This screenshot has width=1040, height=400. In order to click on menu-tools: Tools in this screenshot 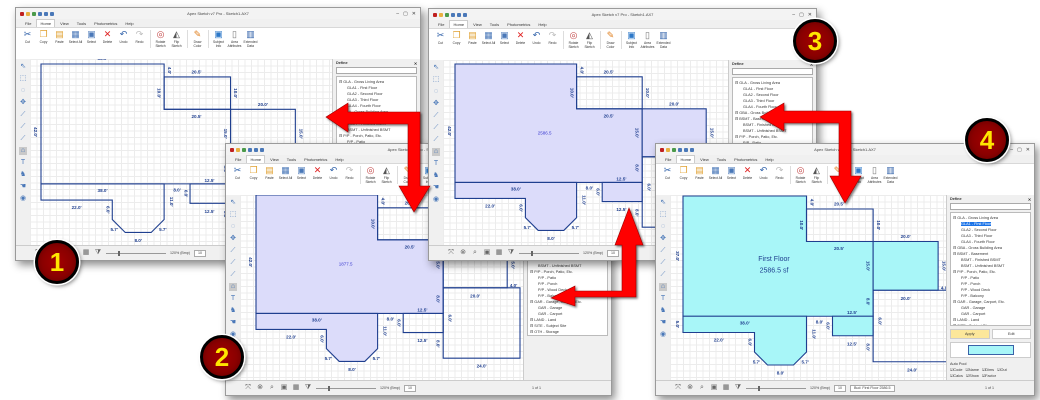, I will do `click(721, 159)`.